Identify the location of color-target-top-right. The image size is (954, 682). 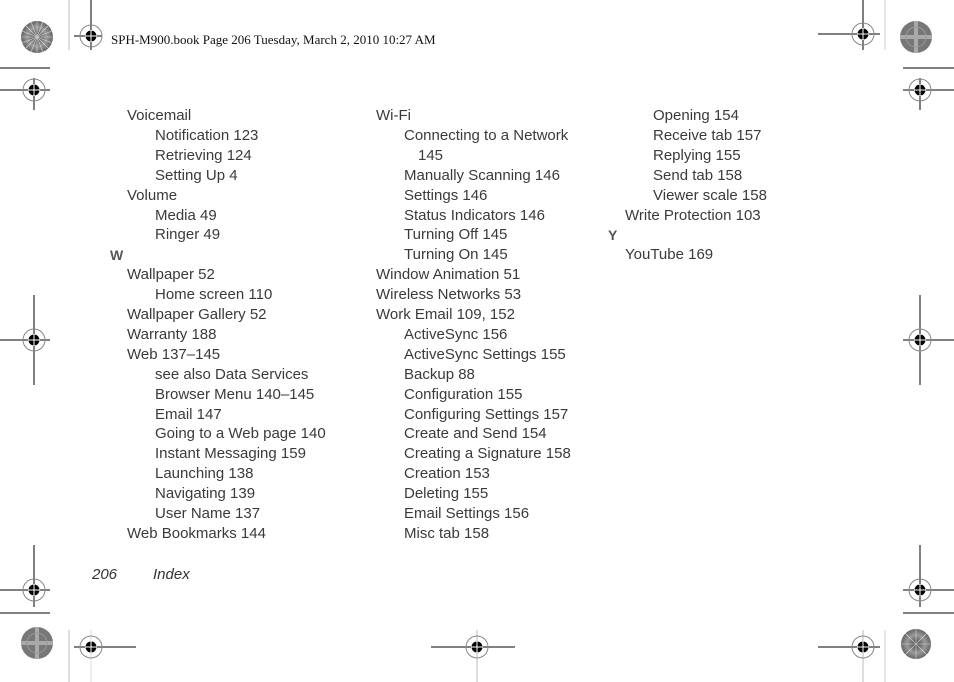
(916, 37).